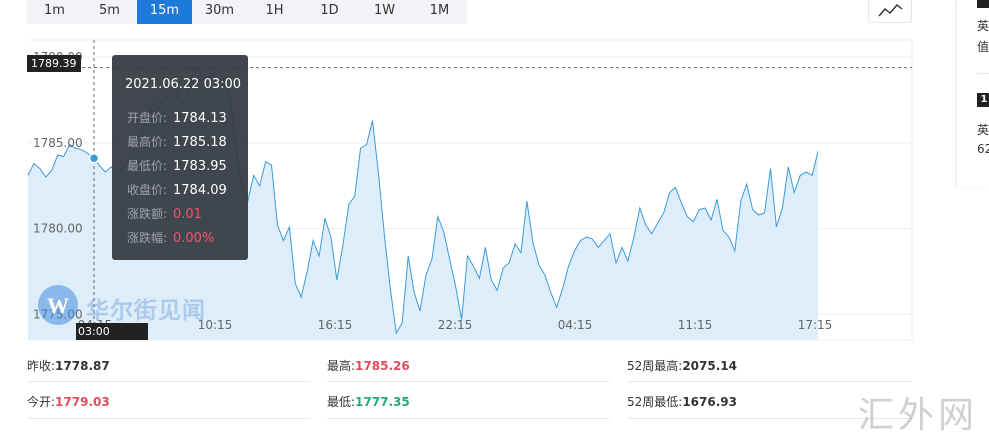 Image resolution: width=989 pixels, height=441 pixels. Describe the element at coordinates (575, 325) in the screenshot. I see `x-tick-label: 04:15` at that location.